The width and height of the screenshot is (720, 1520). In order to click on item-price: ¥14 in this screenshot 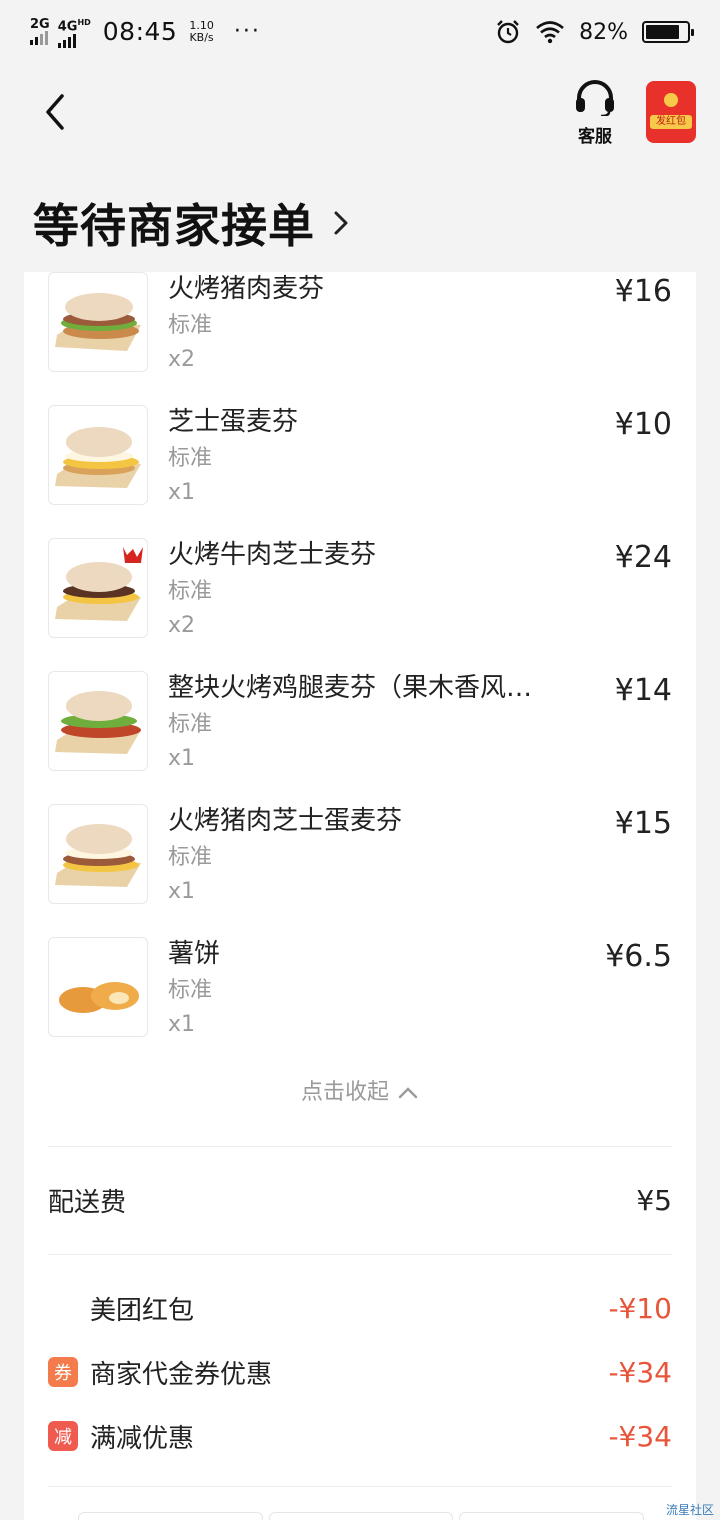, I will do `click(643, 690)`.